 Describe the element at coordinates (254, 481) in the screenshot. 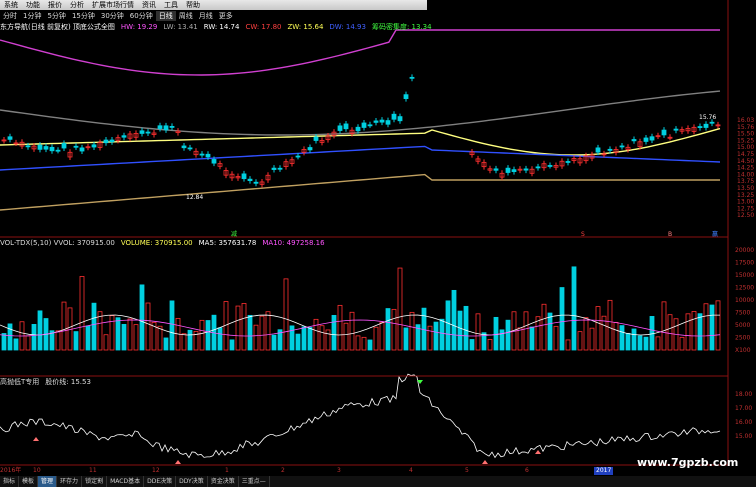

I see `tab-triple: 三重点—` at that location.